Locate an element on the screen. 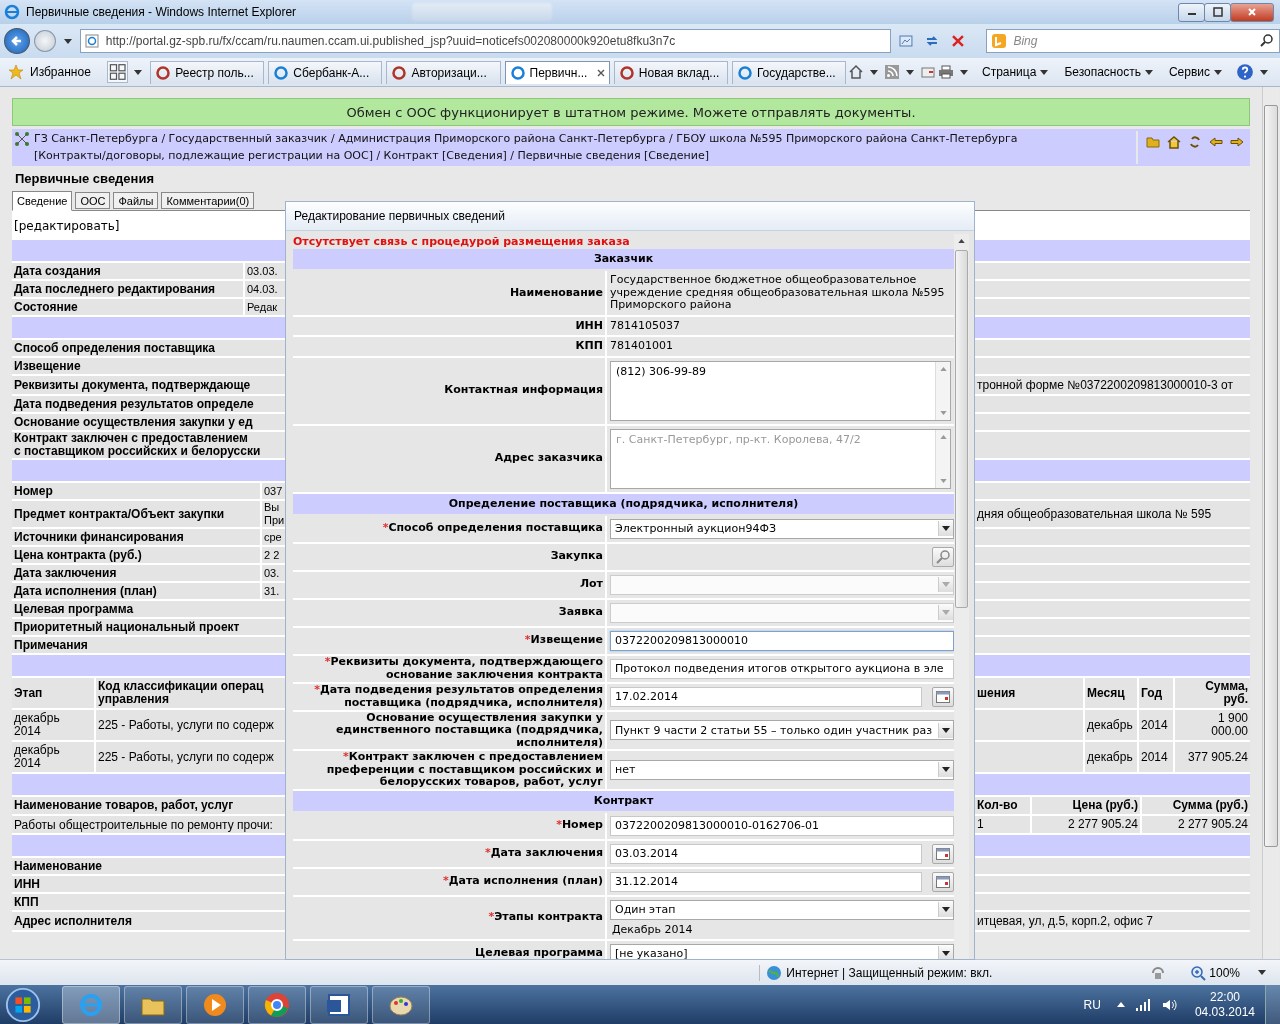 The width and height of the screenshot is (1280, 1024). field-label: Заявка is located at coordinates (580, 612).